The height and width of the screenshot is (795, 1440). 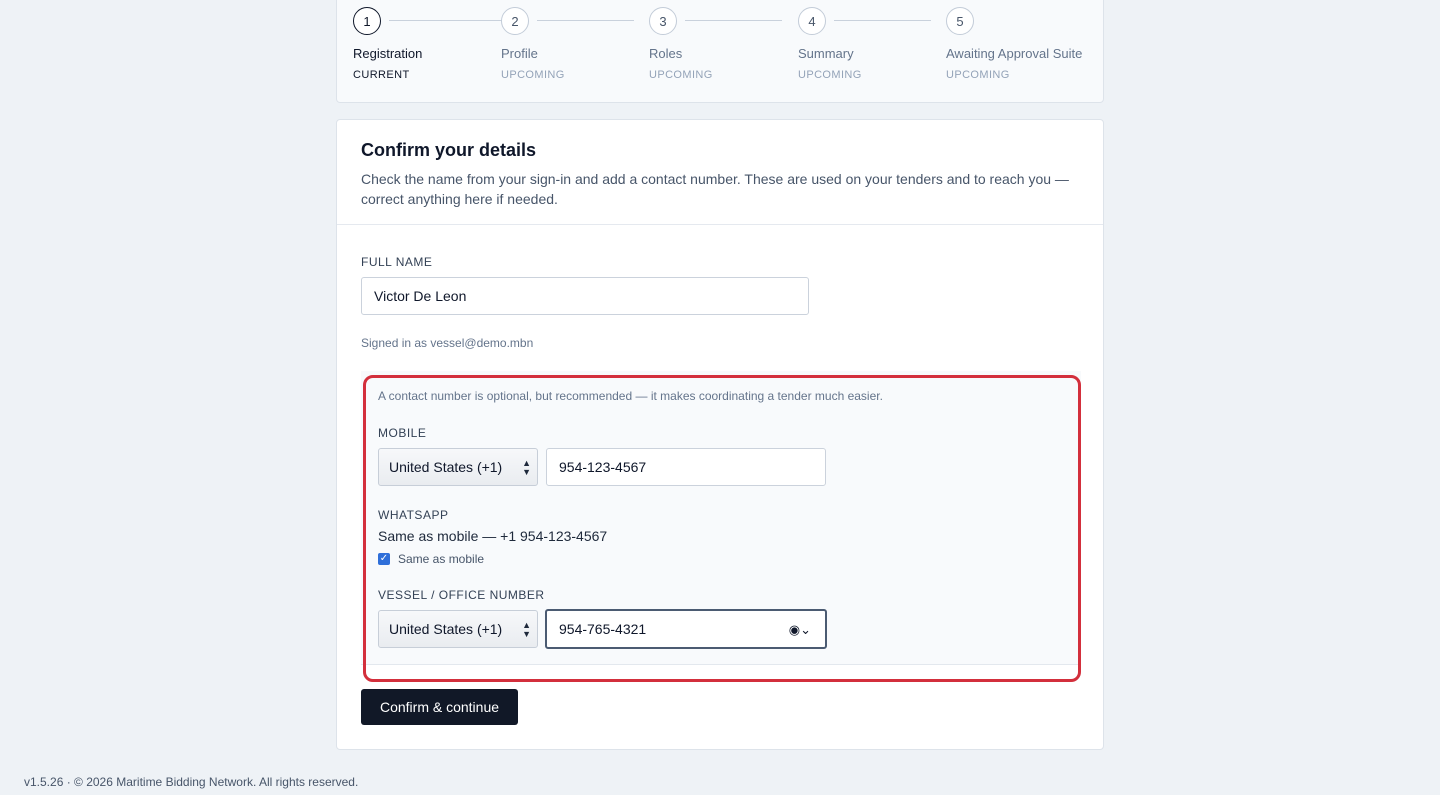 I want to click on step-summary: 4 Summary UPCOMING, so click(x=865, y=52).